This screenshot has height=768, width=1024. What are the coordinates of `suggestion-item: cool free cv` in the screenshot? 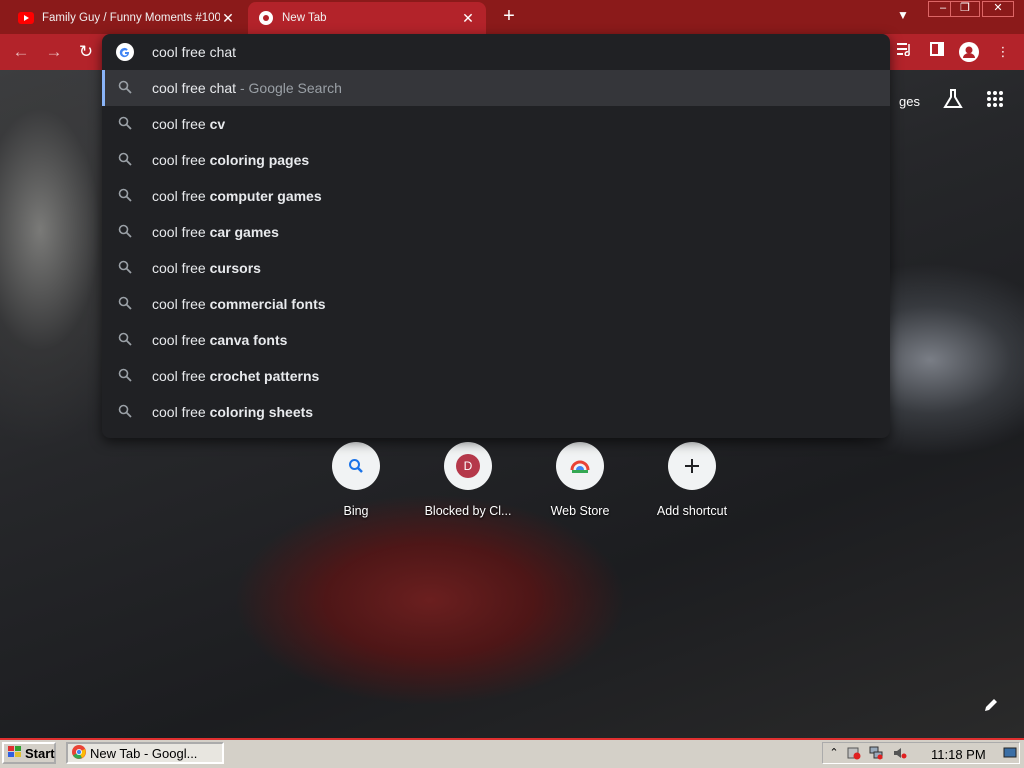 It's located at (496, 124).